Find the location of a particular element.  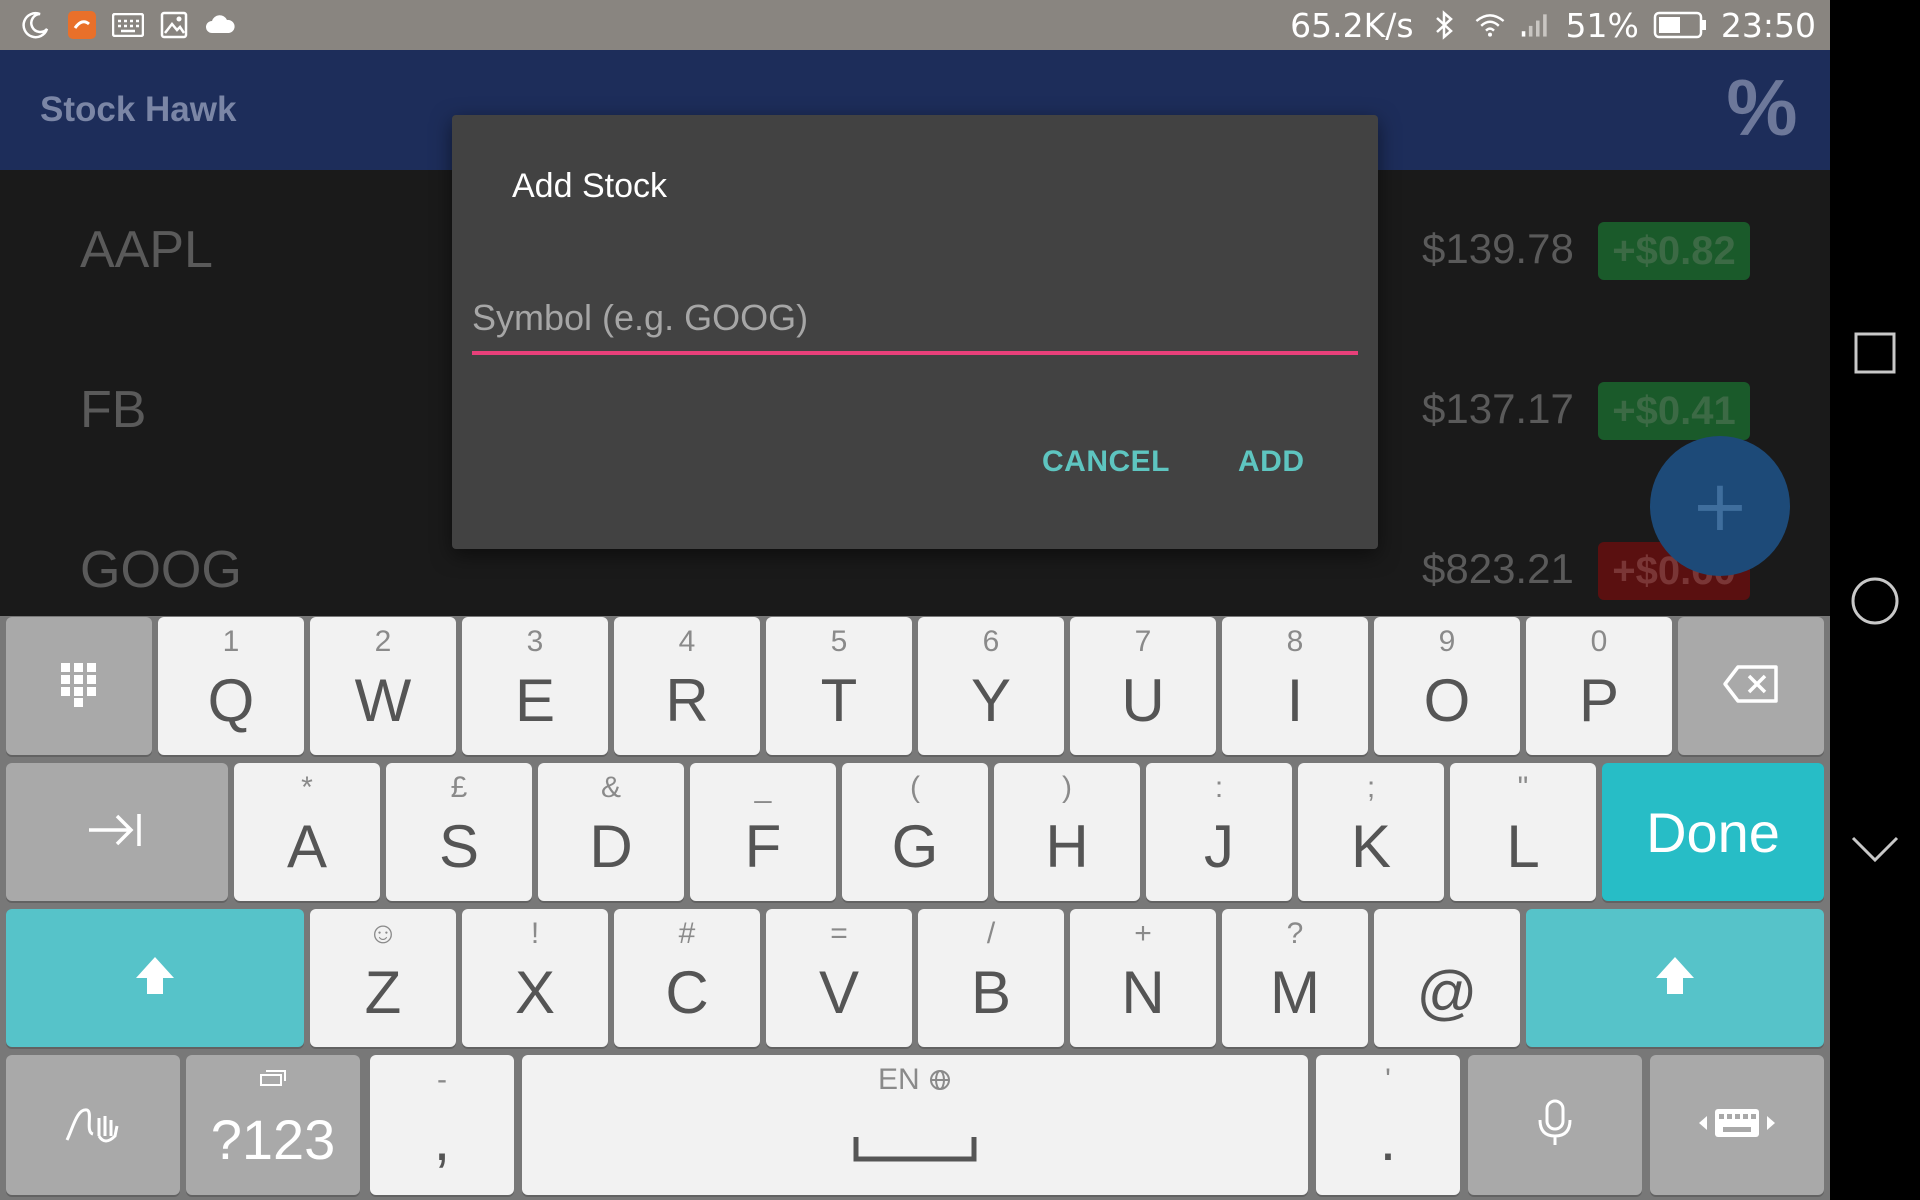

key-l: " L is located at coordinates (1523, 832).